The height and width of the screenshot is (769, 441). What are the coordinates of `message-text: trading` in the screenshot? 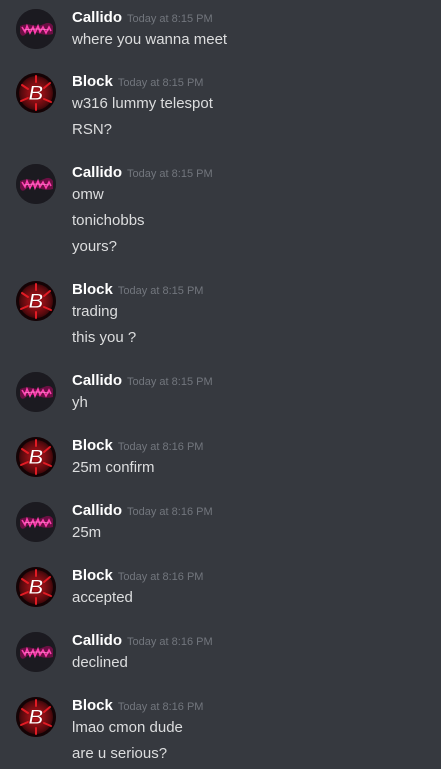 It's located at (95, 311).